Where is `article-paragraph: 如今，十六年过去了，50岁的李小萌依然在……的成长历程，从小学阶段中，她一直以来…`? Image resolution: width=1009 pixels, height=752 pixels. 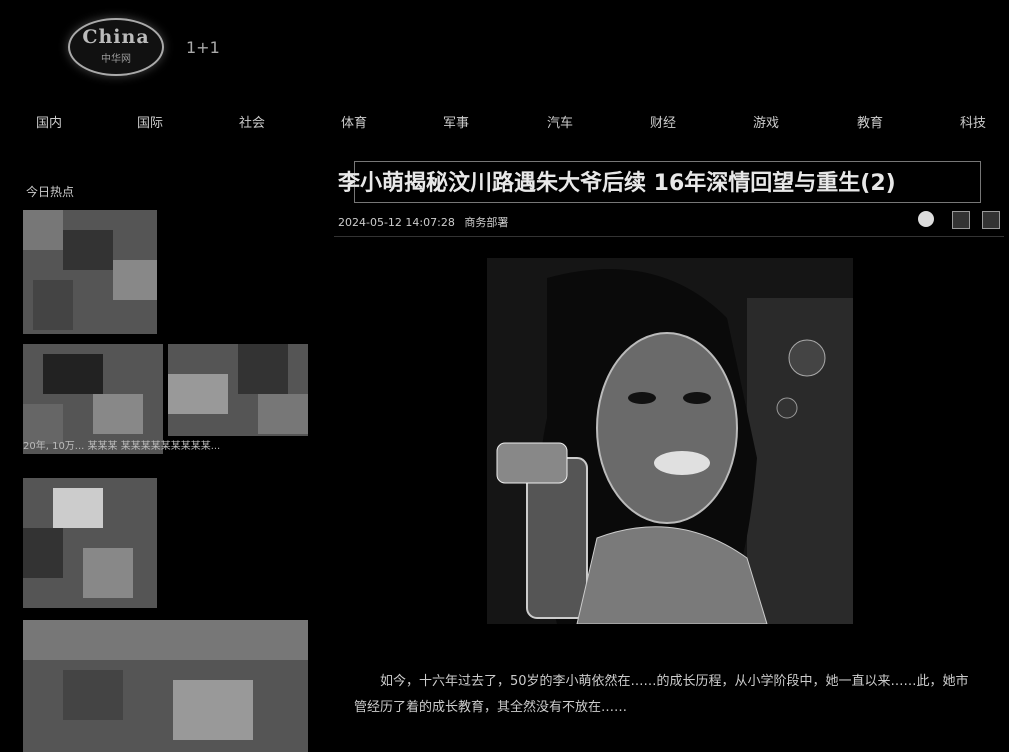
article-paragraph: 如今，十六年过去了，50岁的李小萌依然在……的成长历程，从小学阶段中，她一直以来… is located at coordinates (661, 694).